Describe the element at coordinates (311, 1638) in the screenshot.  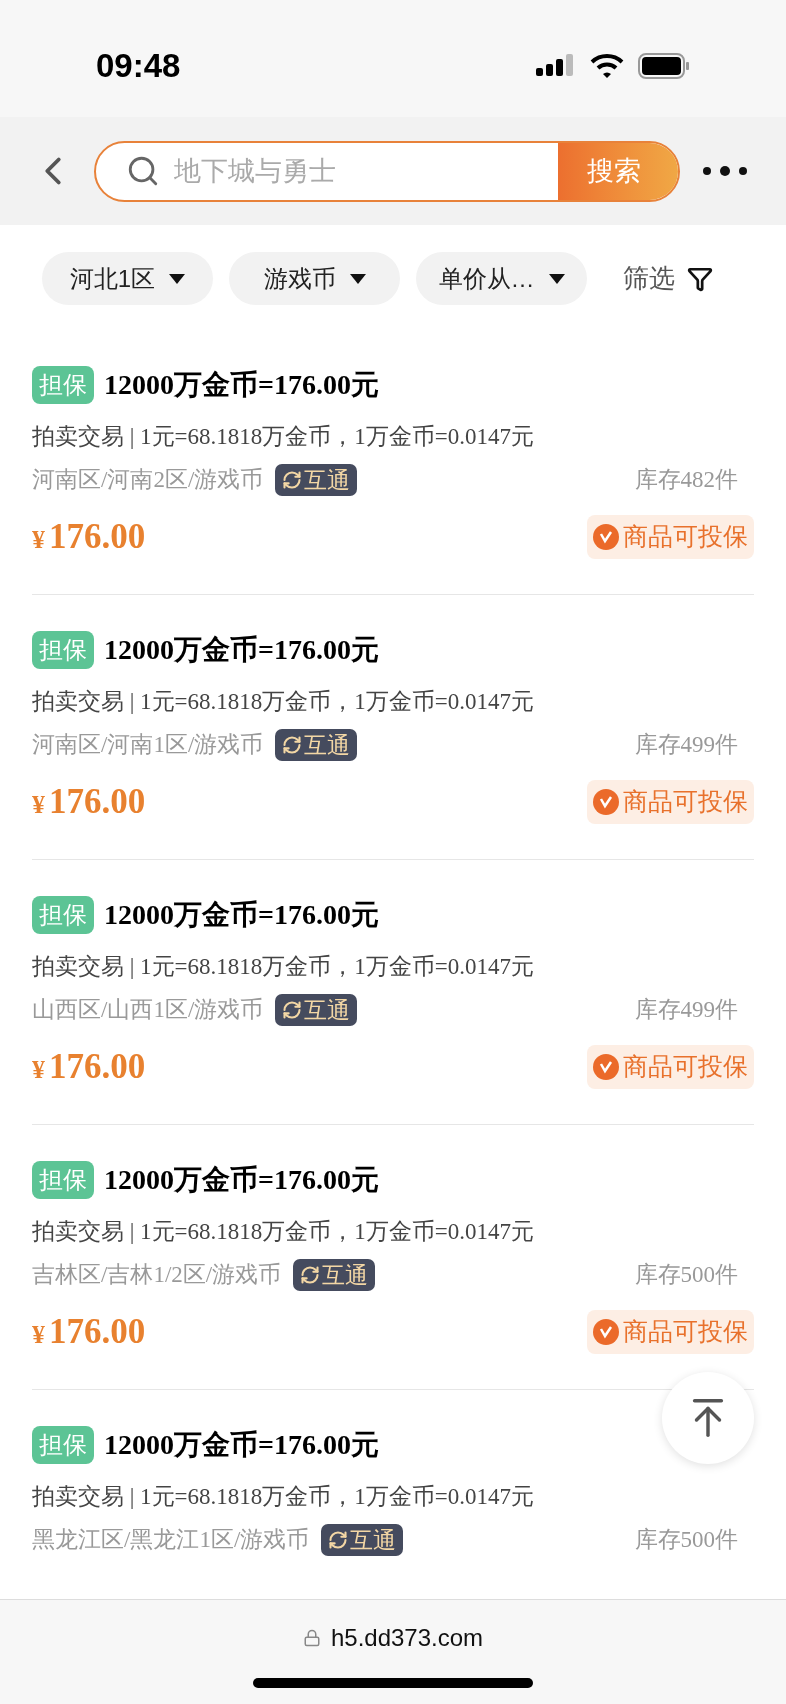
I see `lock-icon` at that location.